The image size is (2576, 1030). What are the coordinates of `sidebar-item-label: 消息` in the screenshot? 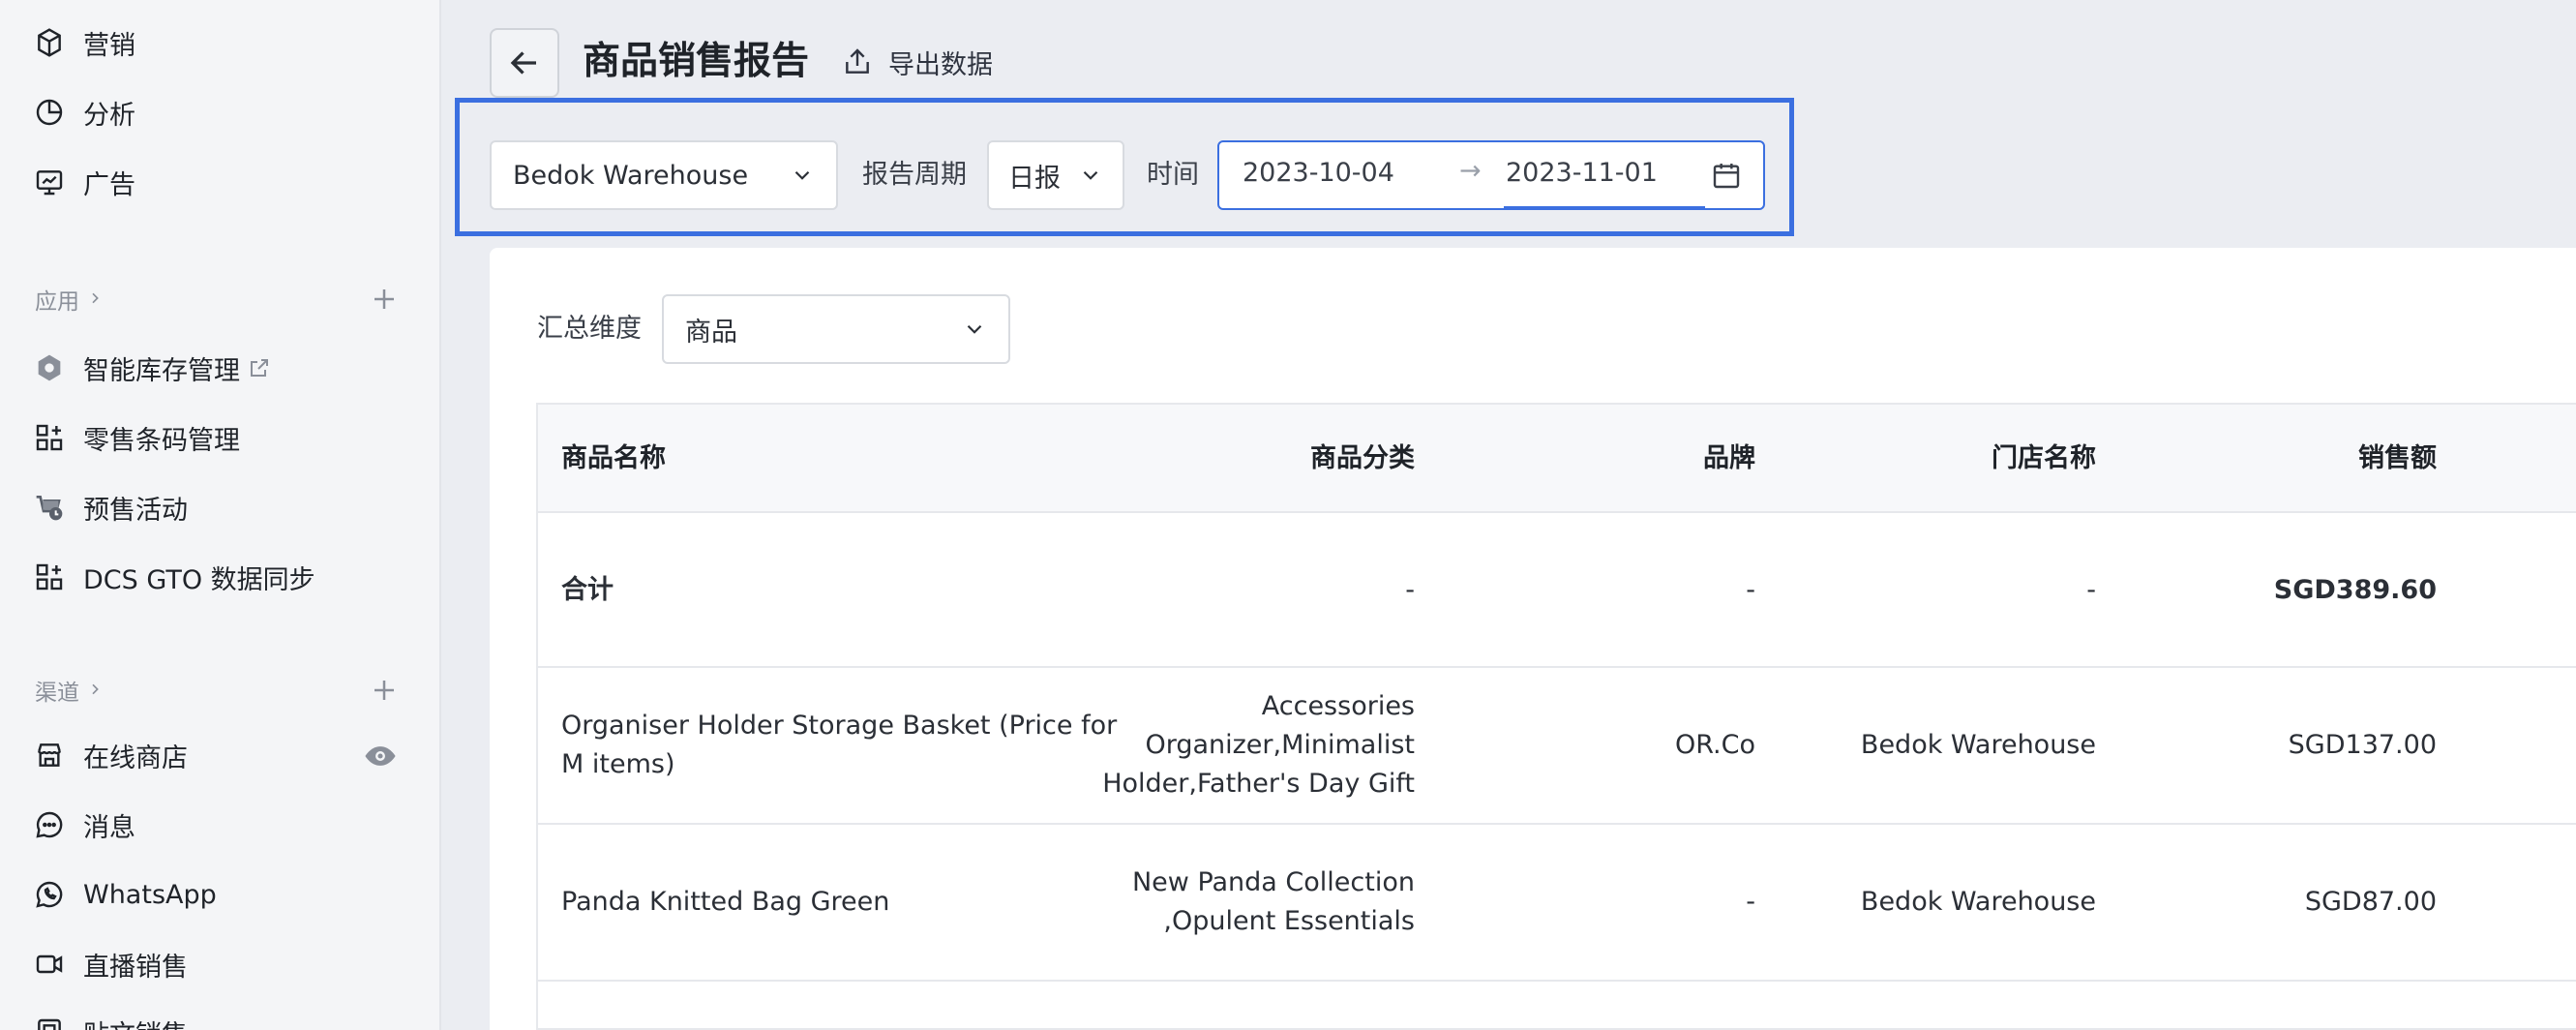 It's located at (109, 827).